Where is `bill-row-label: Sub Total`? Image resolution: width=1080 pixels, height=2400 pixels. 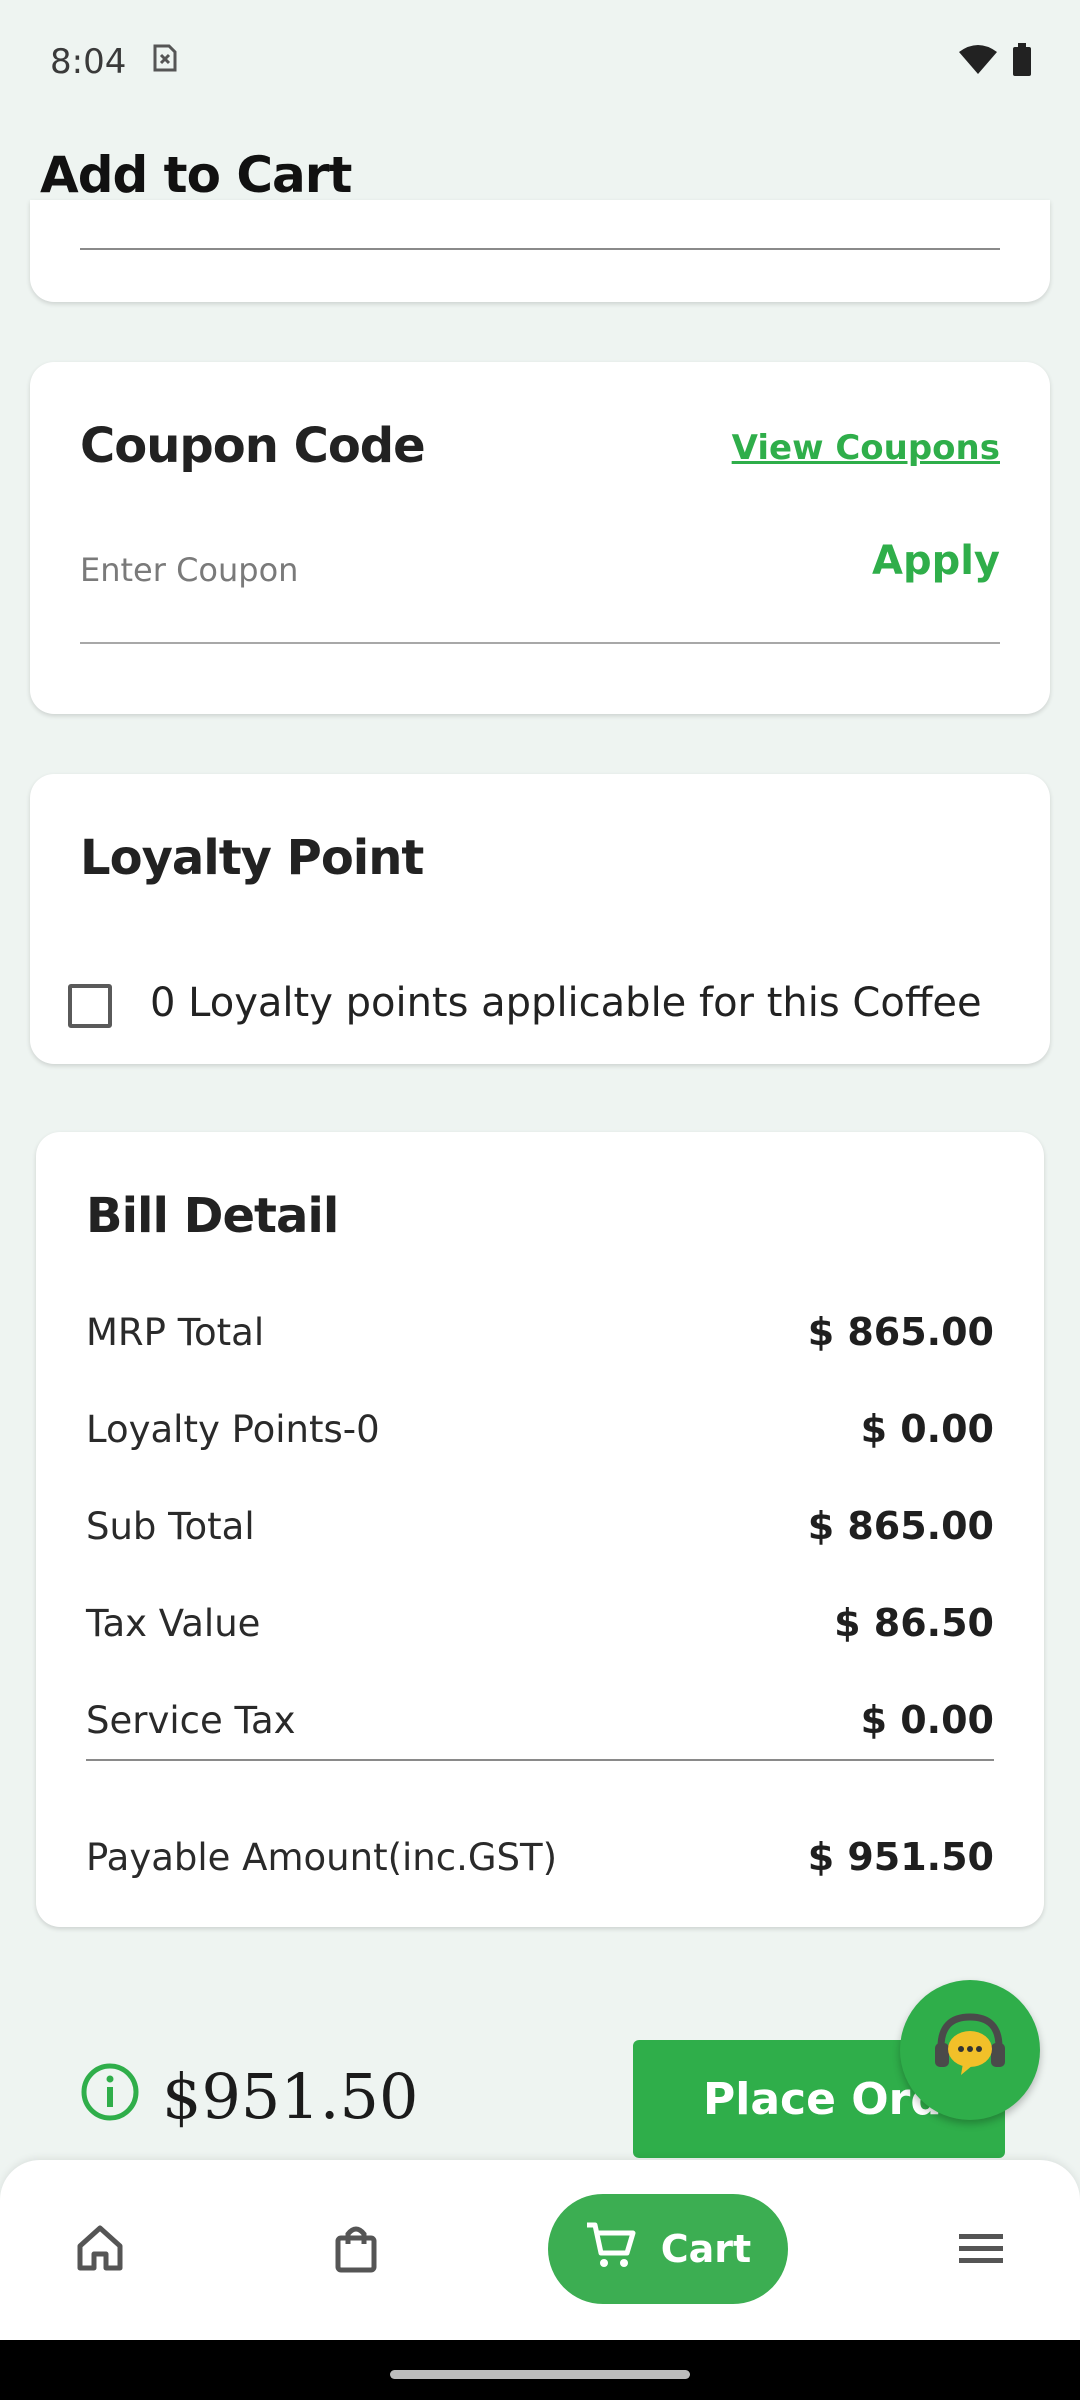
bill-row-label: Sub Total is located at coordinates (170, 1526).